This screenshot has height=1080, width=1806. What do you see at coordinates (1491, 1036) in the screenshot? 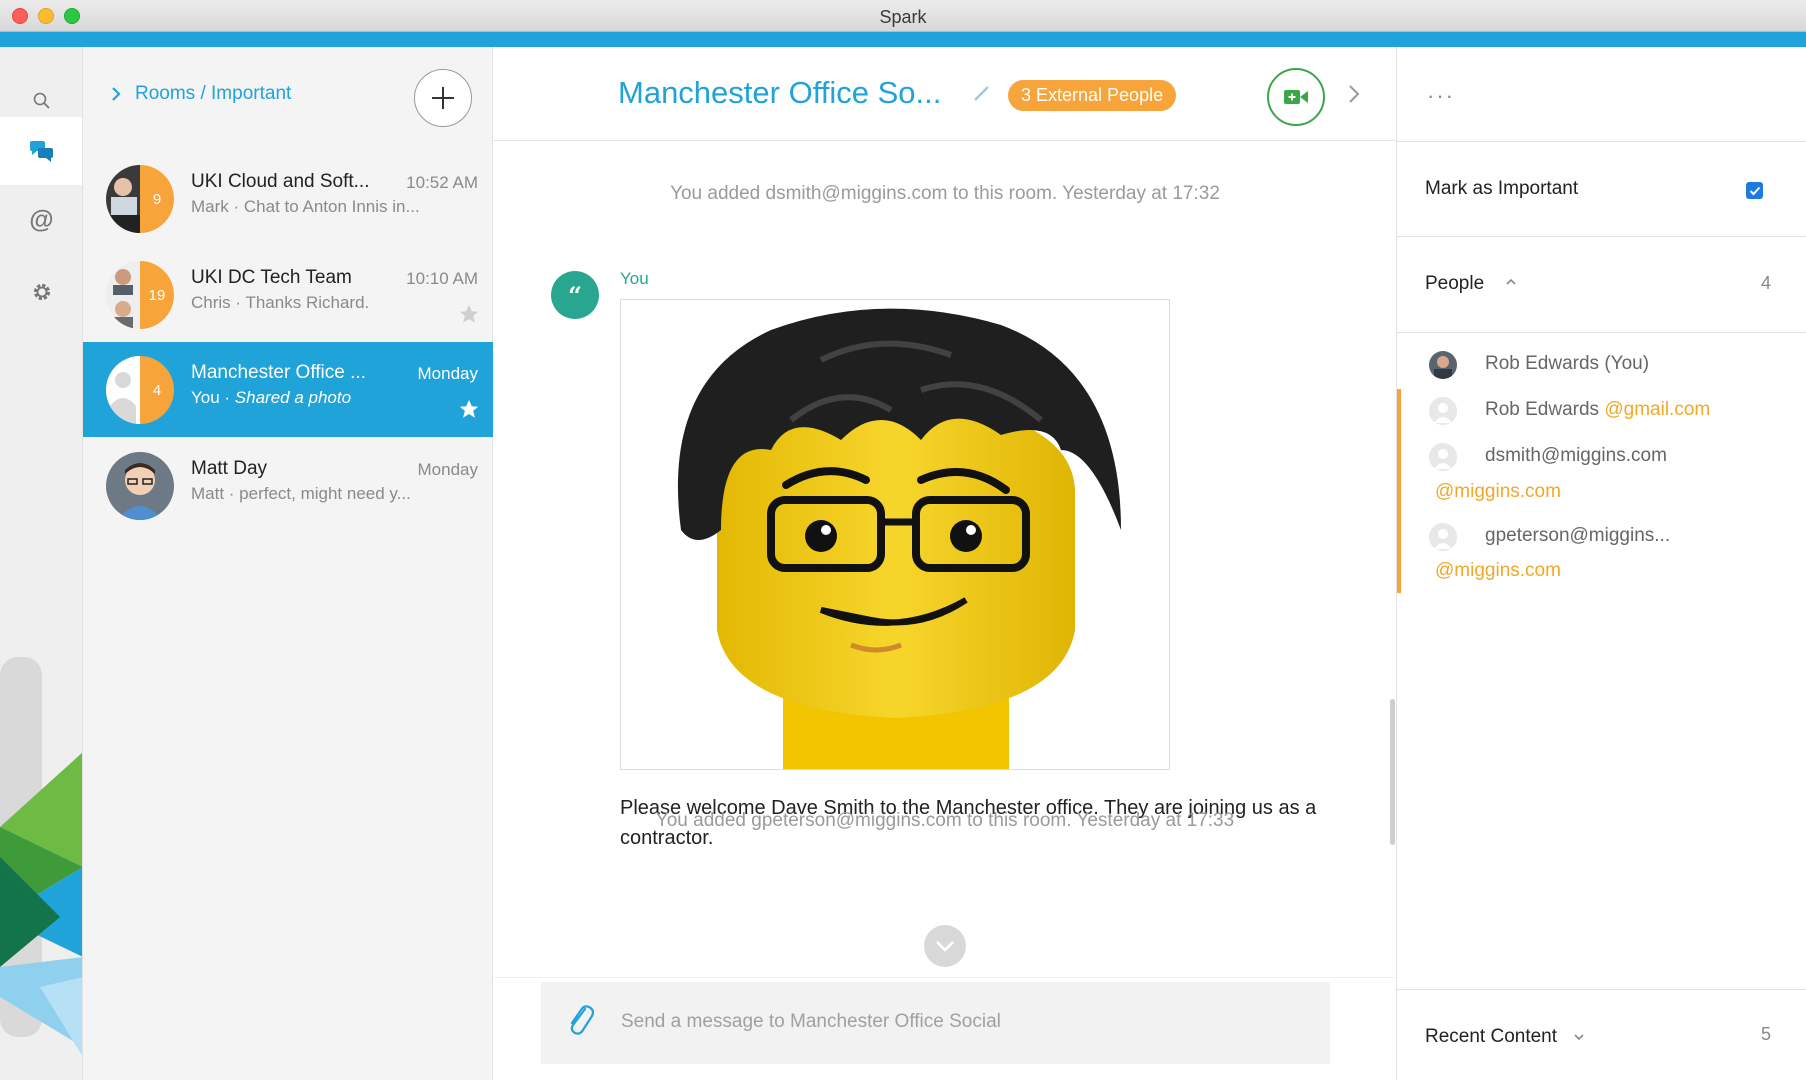
I see `recent-content-label: Recent Content` at bounding box center [1491, 1036].